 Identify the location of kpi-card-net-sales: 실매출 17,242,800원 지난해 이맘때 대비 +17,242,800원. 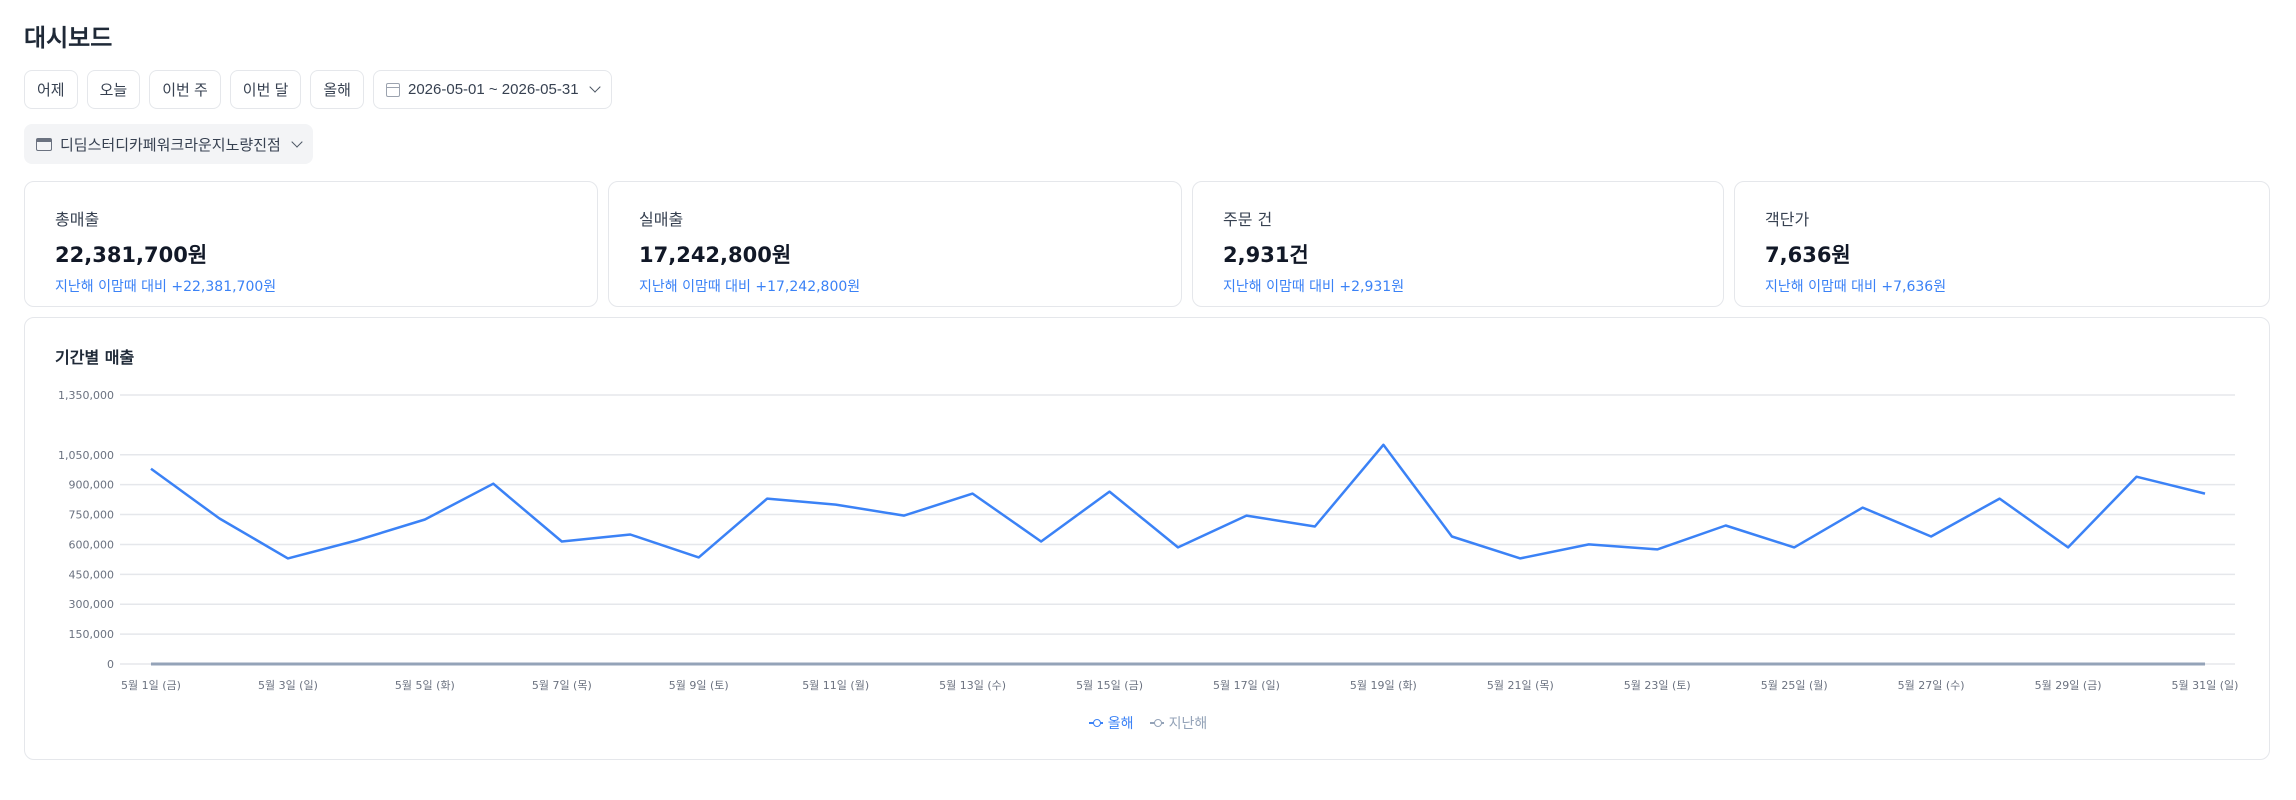
(895, 244).